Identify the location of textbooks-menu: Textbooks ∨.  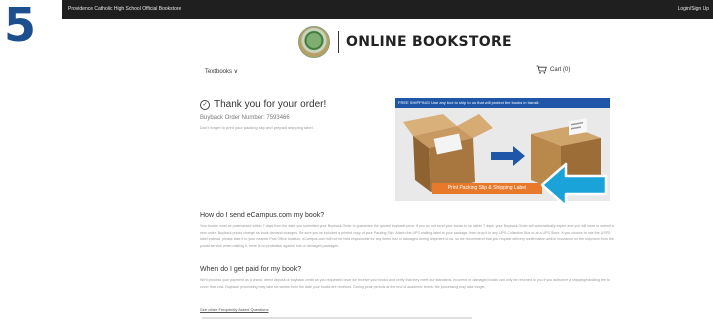
(221, 71).